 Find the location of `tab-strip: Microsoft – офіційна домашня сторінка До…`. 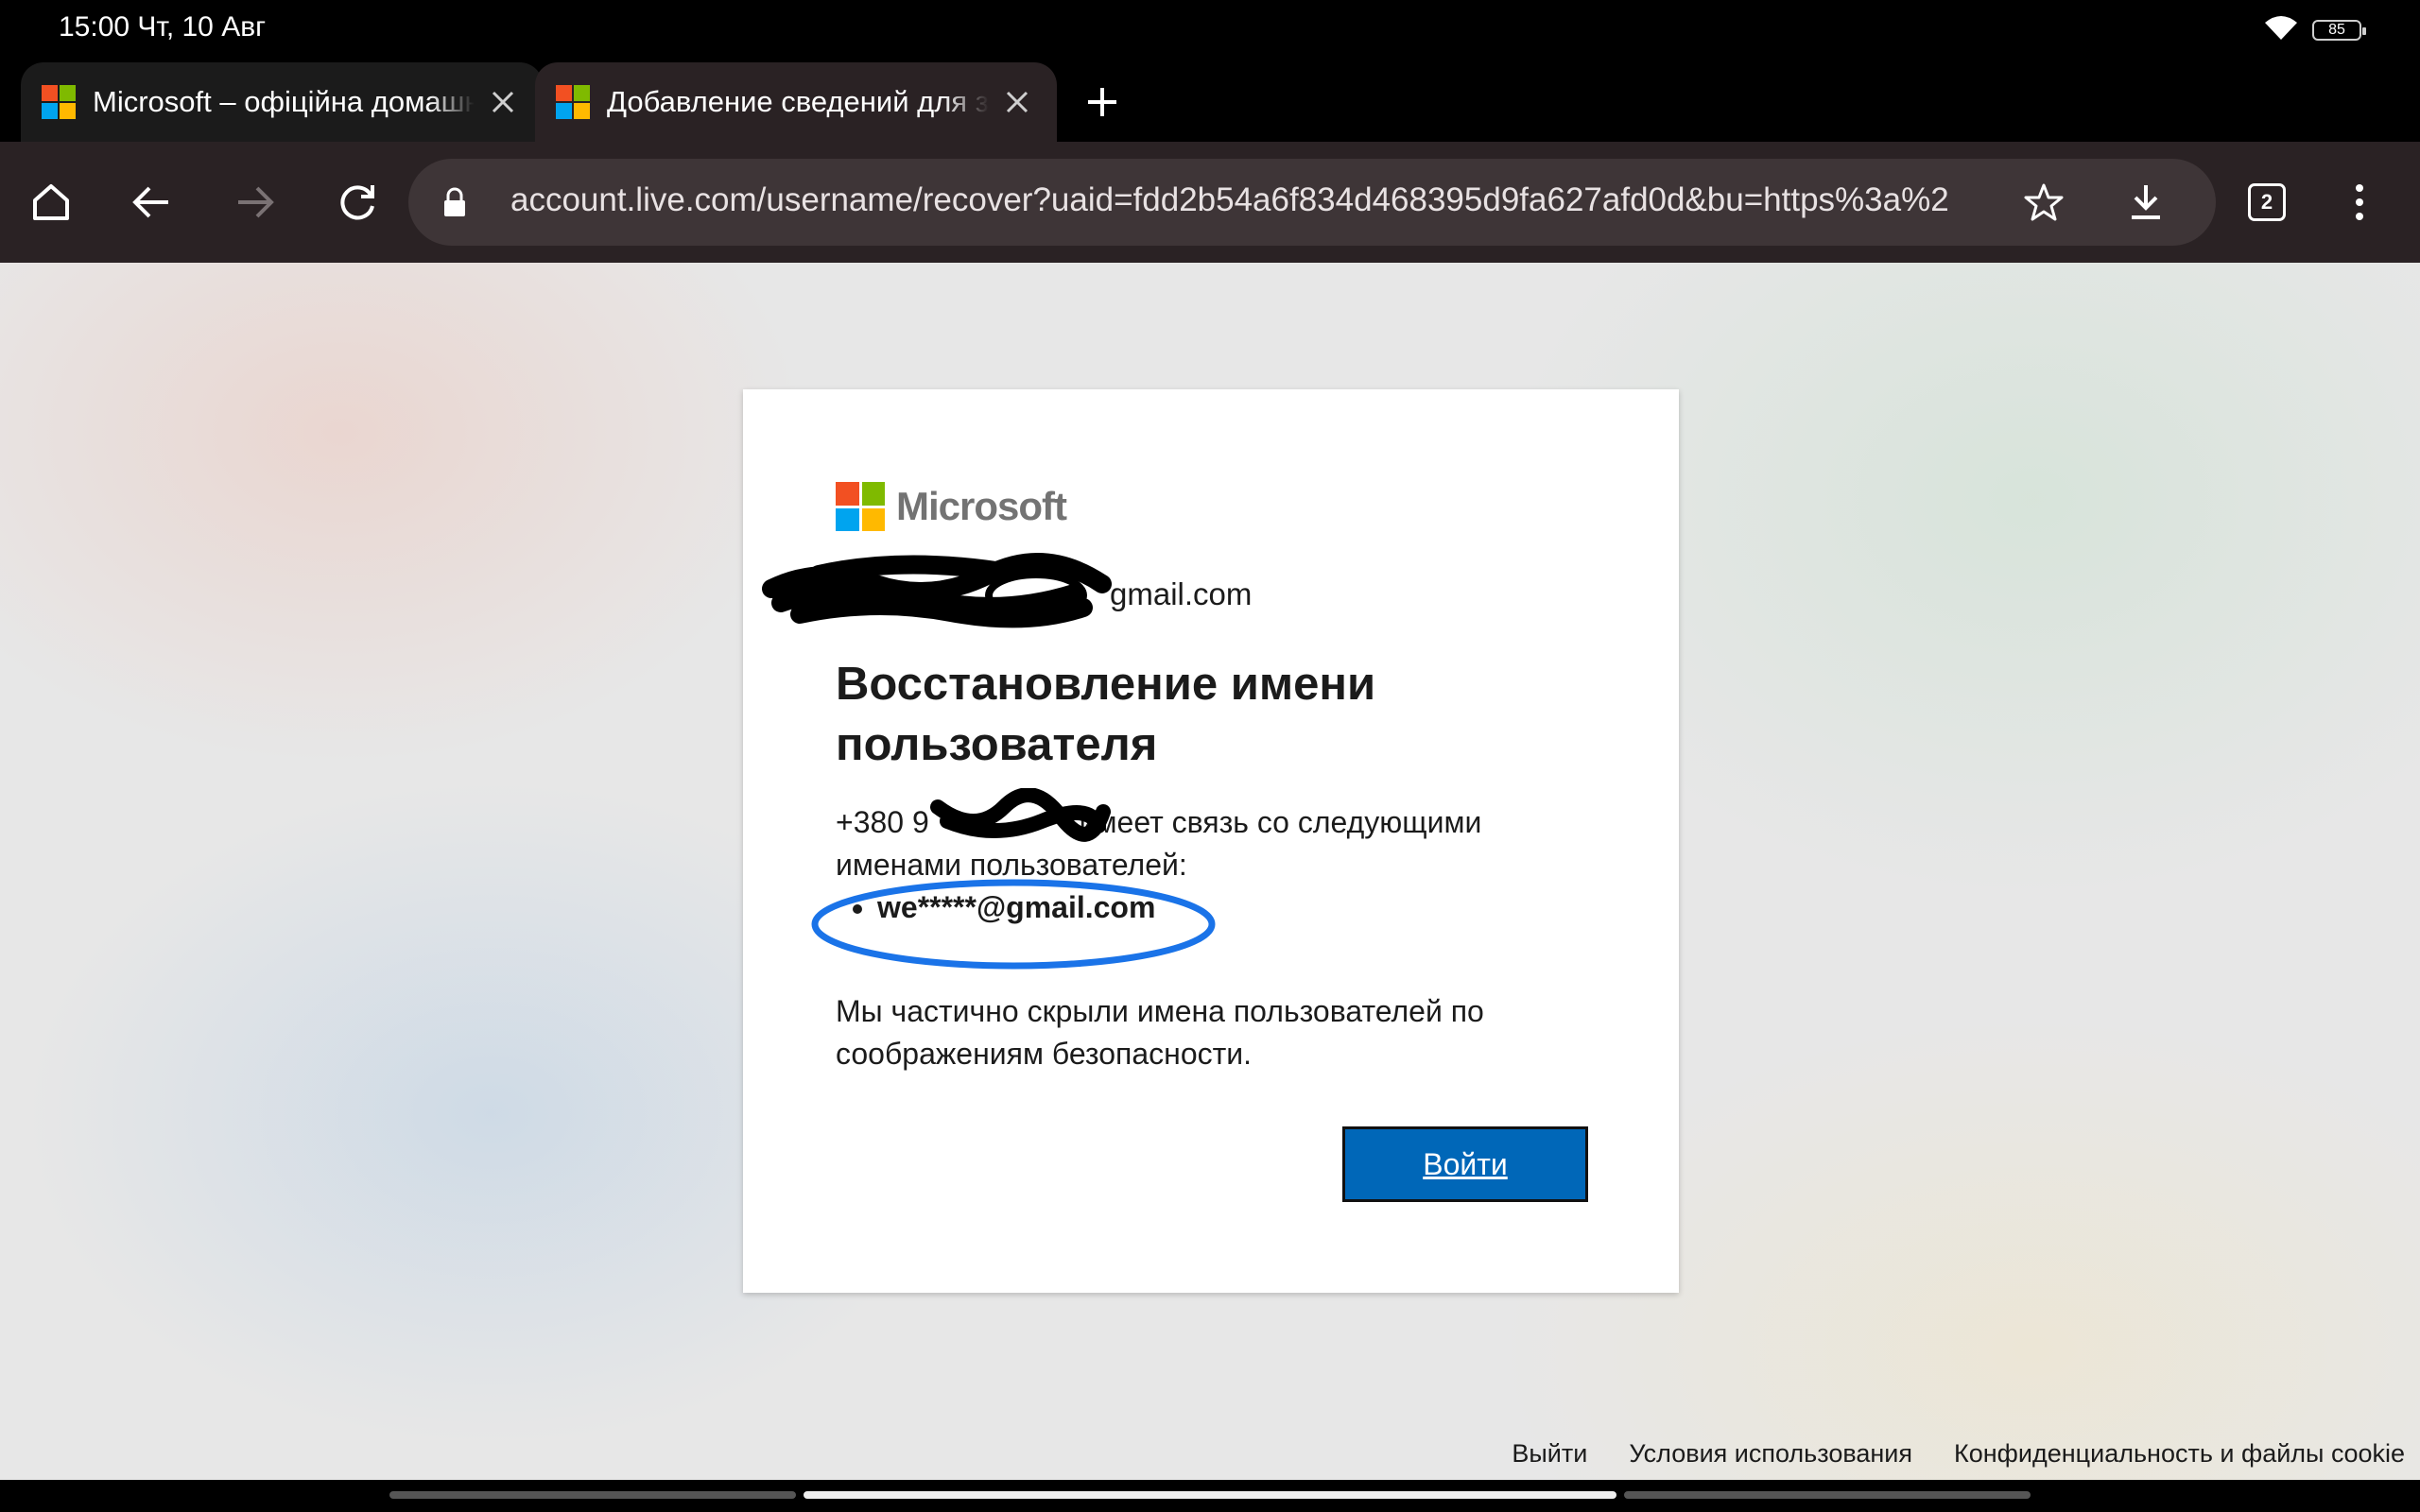

tab-strip: Microsoft – офіційна домашня сторінка До… is located at coordinates (1210, 99).